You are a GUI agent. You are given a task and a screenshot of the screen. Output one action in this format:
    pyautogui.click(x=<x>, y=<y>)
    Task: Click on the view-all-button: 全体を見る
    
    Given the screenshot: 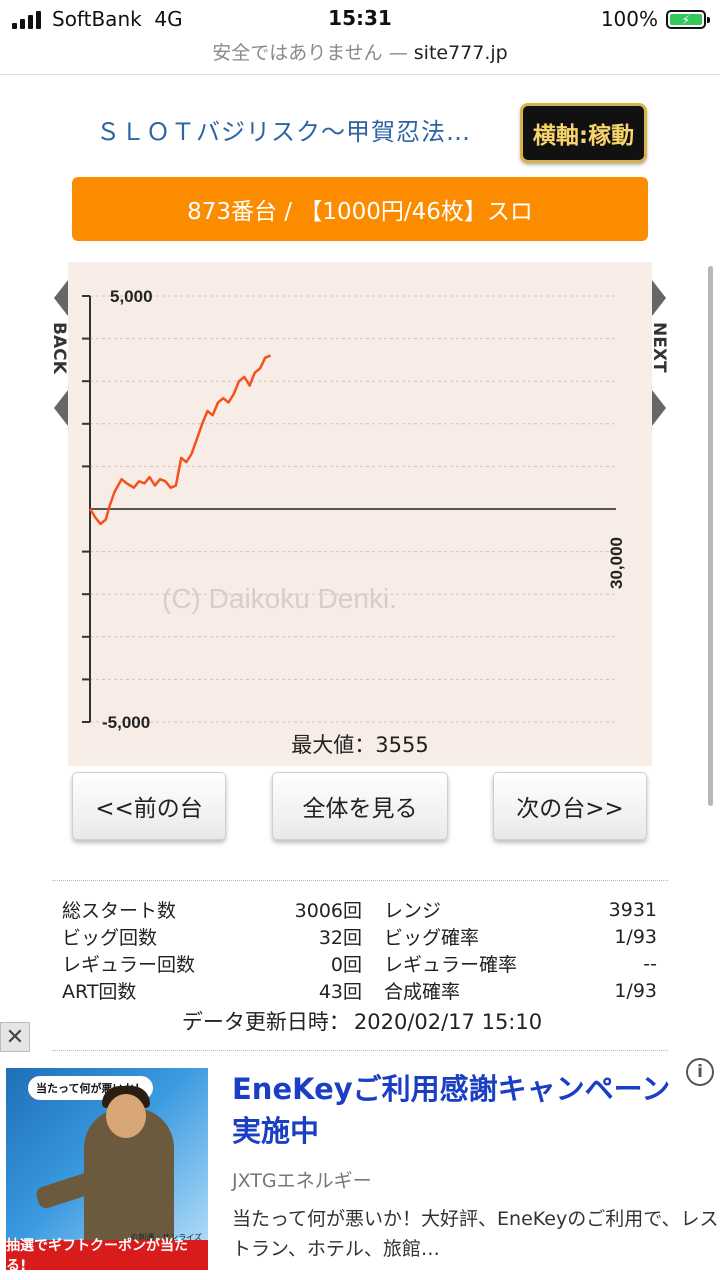 What is the action you would take?
    pyautogui.click(x=360, y=806)
    